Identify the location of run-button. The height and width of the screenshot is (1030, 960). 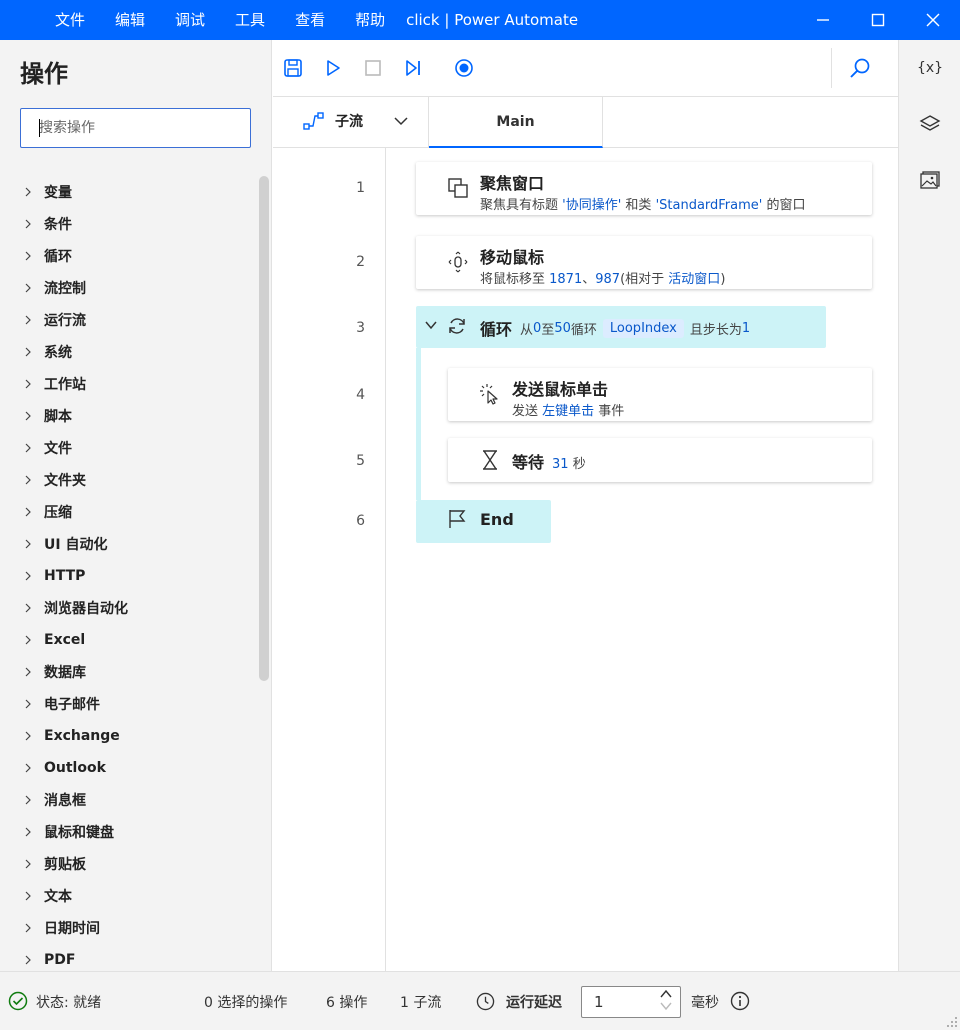
(333, 68).